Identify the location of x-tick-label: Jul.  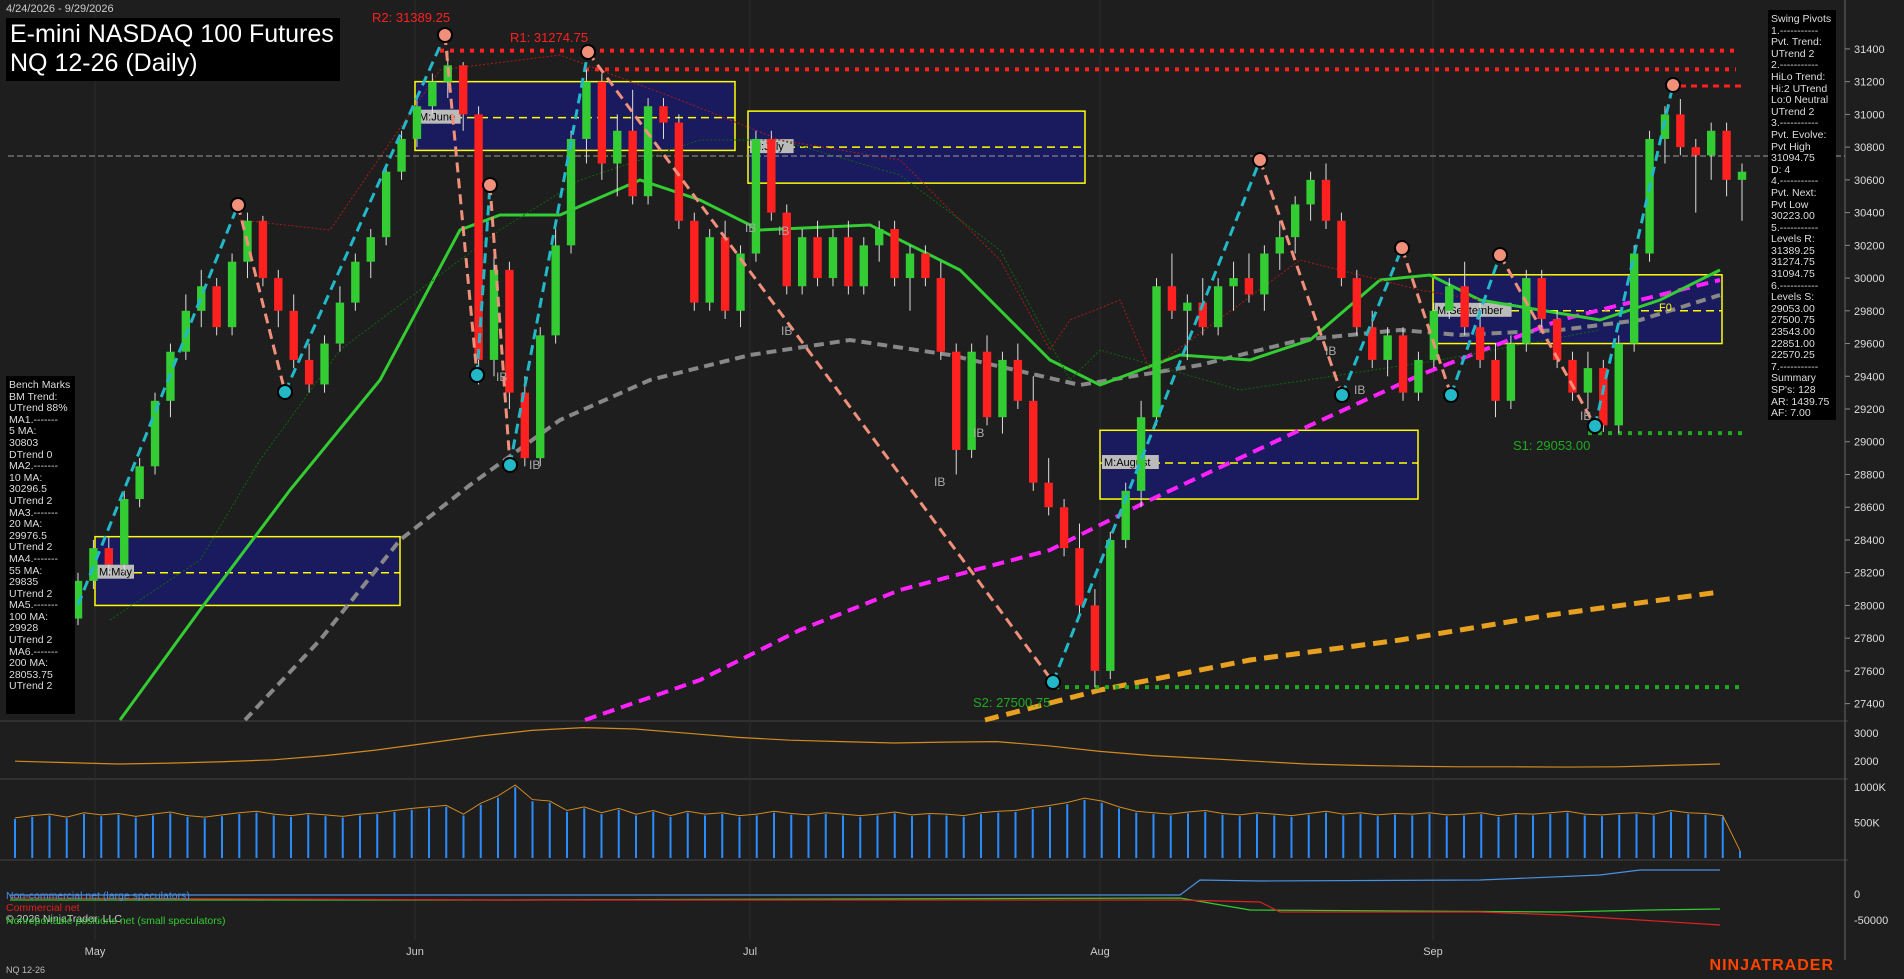
(750, 952).